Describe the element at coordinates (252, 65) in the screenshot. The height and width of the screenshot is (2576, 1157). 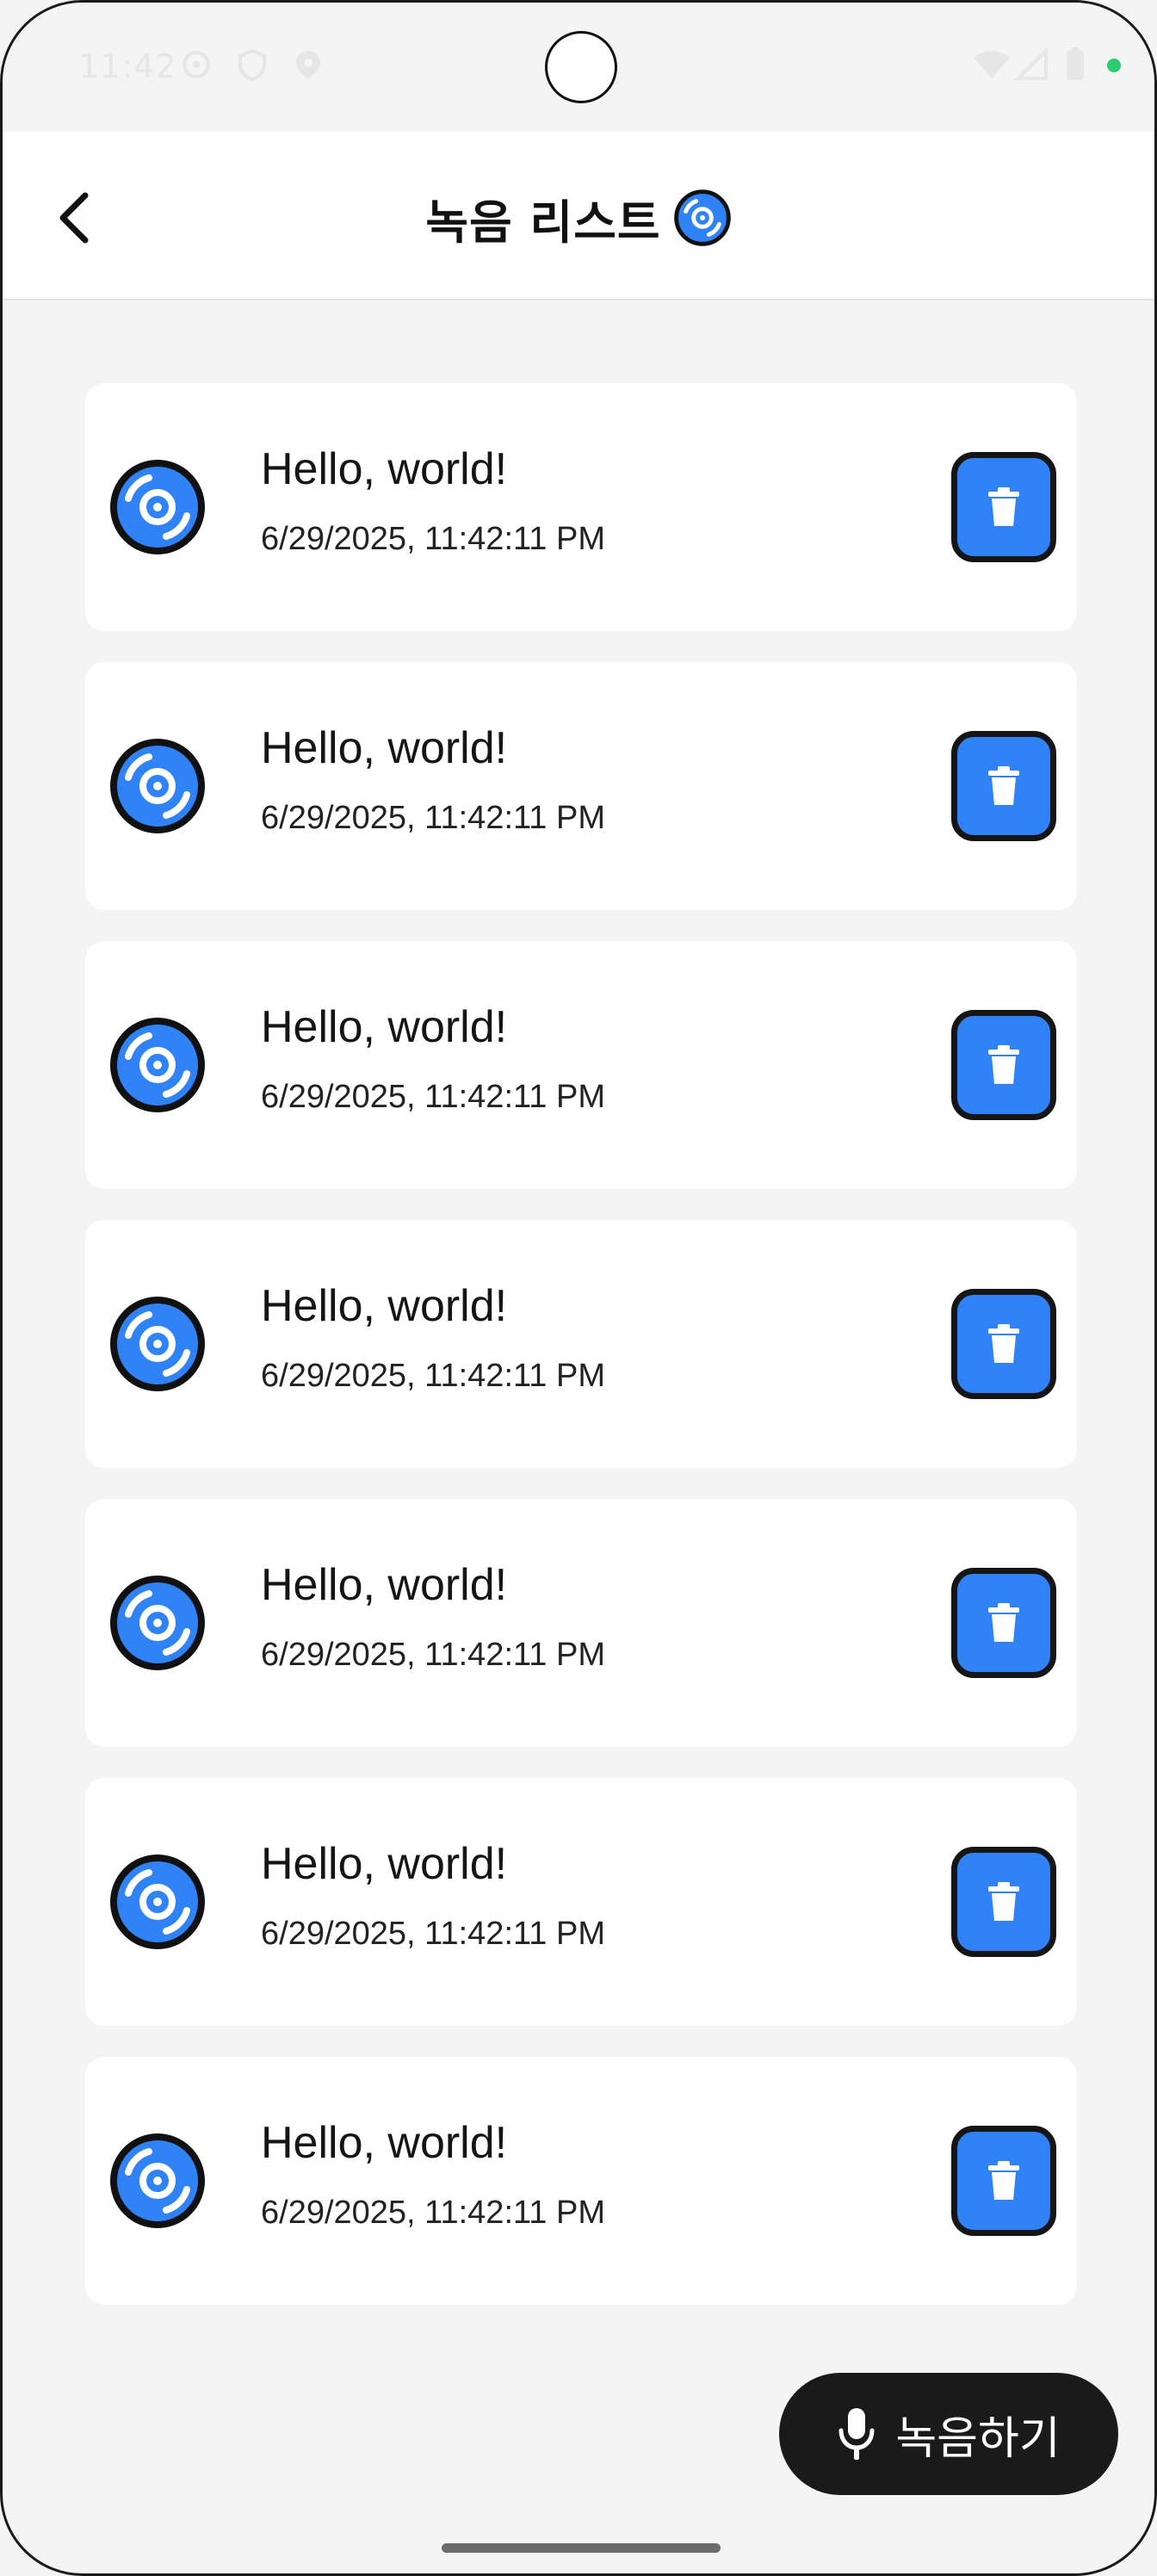
I see `shield-icon` at that location.